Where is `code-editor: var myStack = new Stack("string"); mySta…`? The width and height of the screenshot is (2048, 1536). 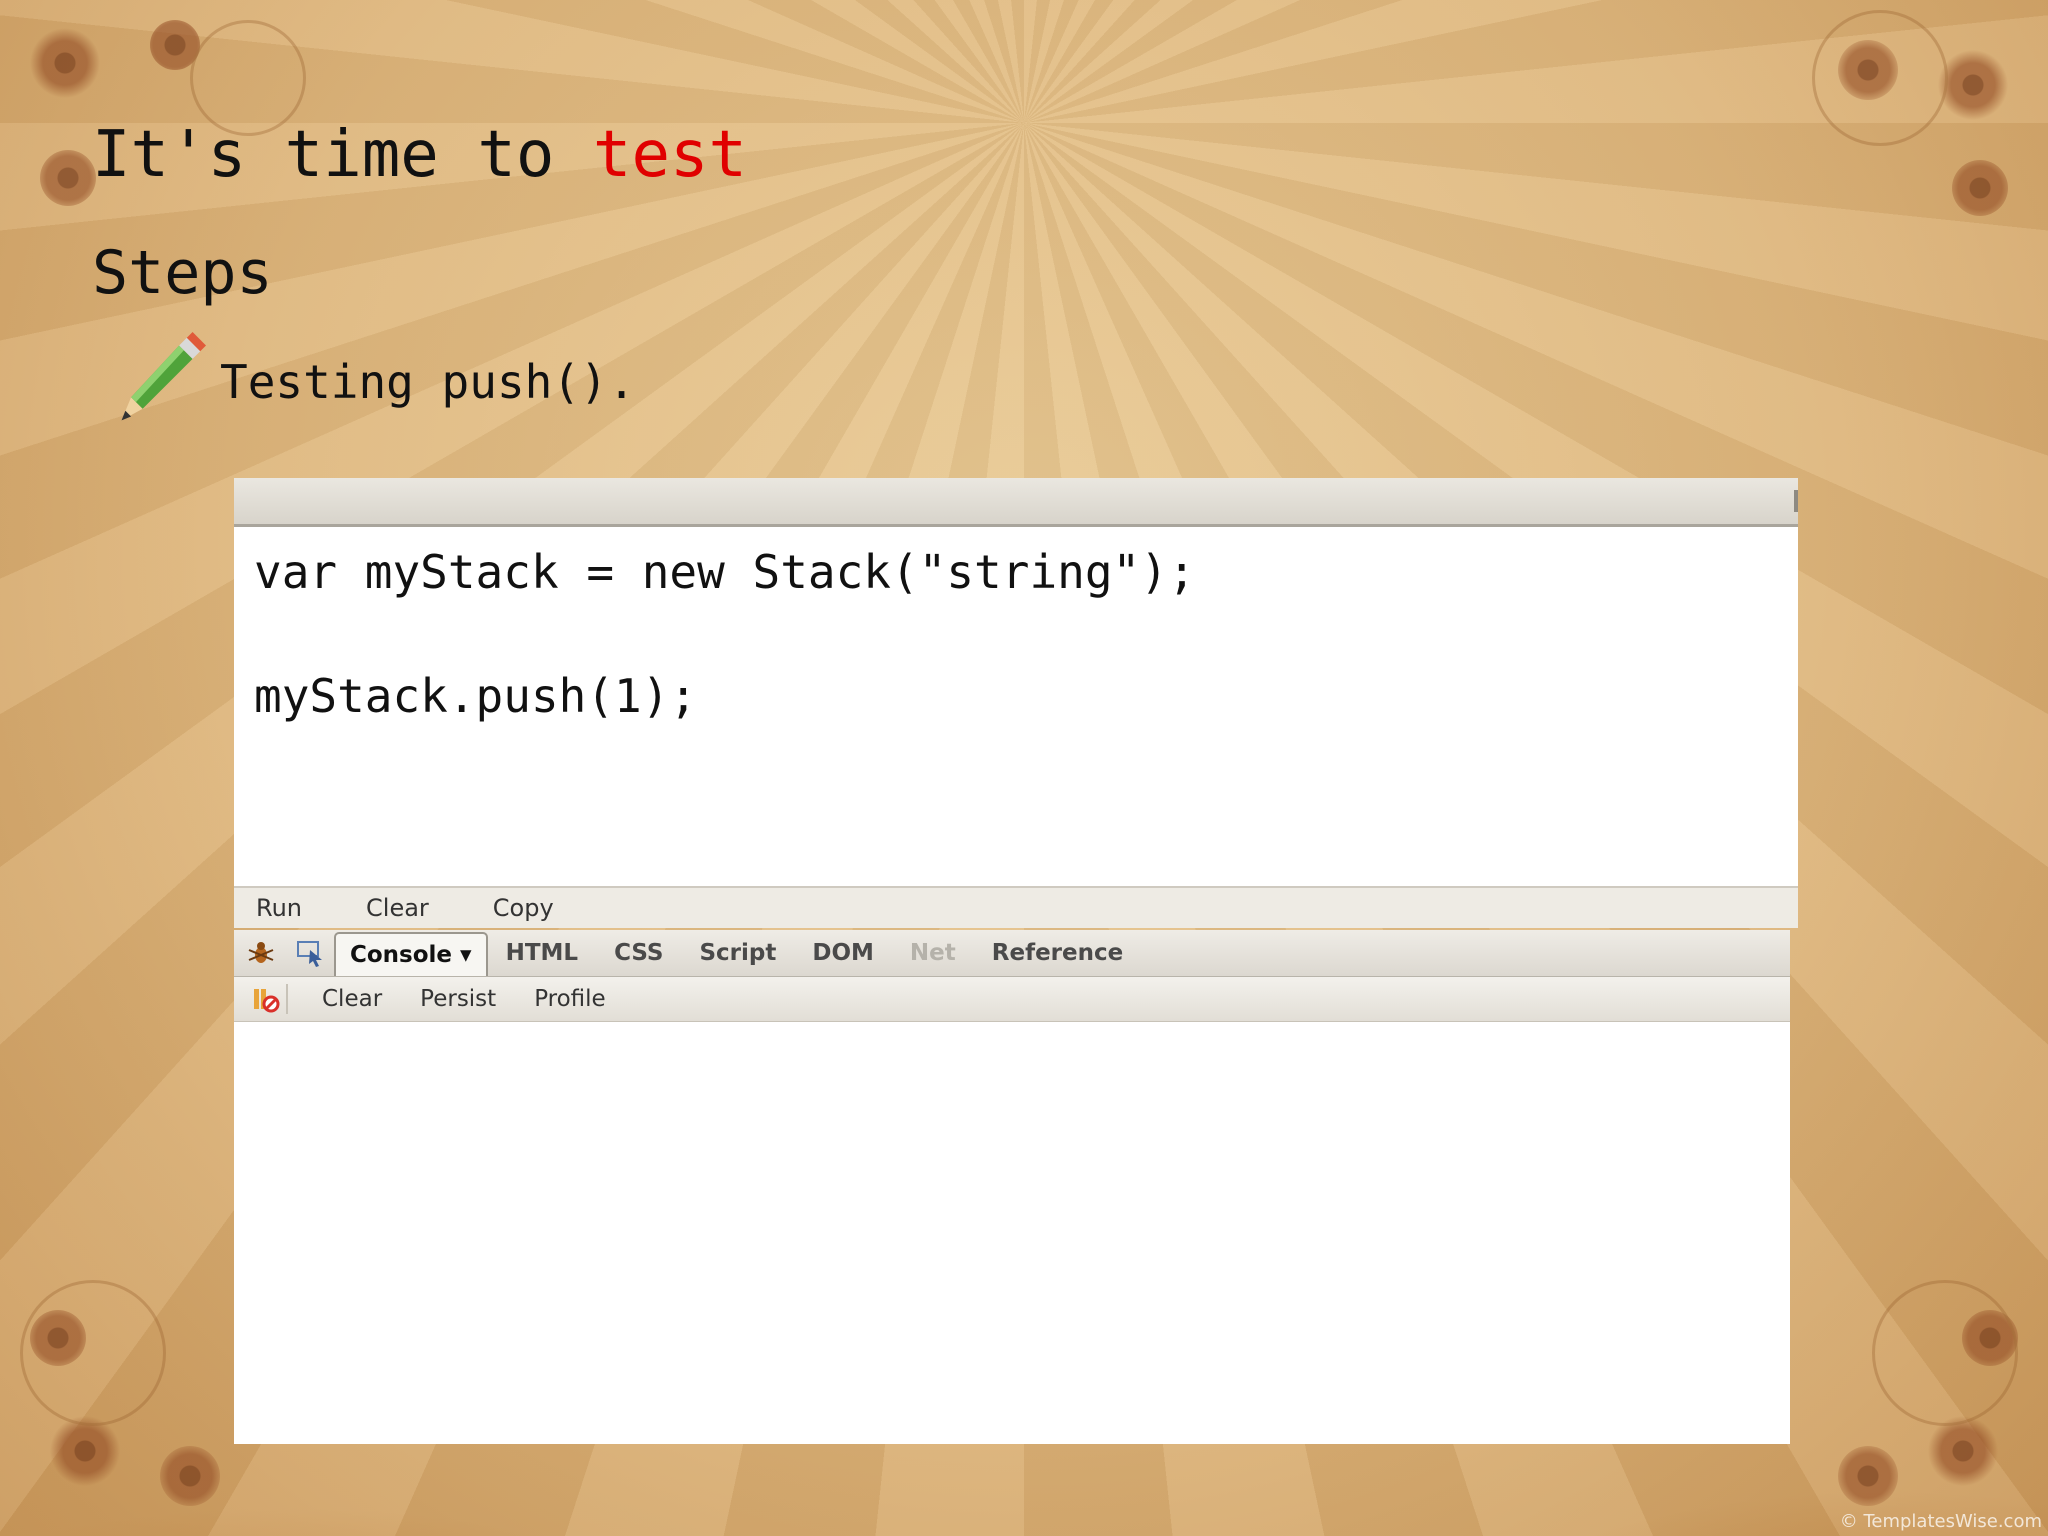 code-editor: var myStack = new Stack("string"); mySta… is located at coordinates (1016, 634).